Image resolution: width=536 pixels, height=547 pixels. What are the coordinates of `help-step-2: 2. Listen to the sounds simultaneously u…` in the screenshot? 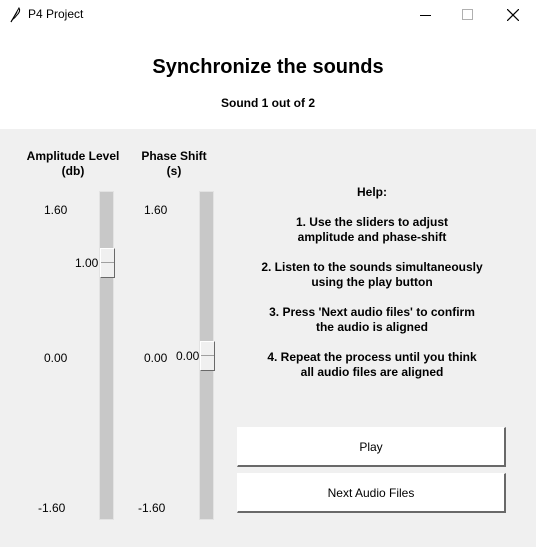 It's located at (372, 275).